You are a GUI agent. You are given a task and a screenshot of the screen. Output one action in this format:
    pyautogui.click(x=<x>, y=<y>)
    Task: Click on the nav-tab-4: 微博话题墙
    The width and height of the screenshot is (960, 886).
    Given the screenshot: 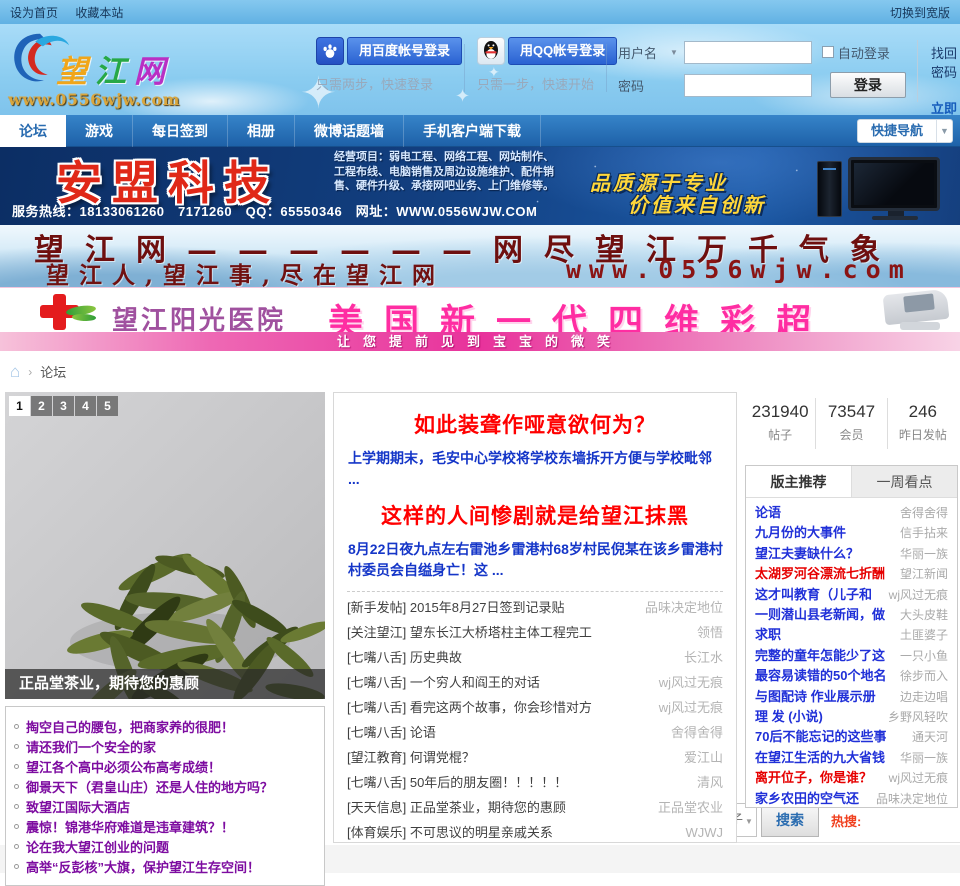 What is the action you would take?
    pyautogui.click(x=349, y=131)
    